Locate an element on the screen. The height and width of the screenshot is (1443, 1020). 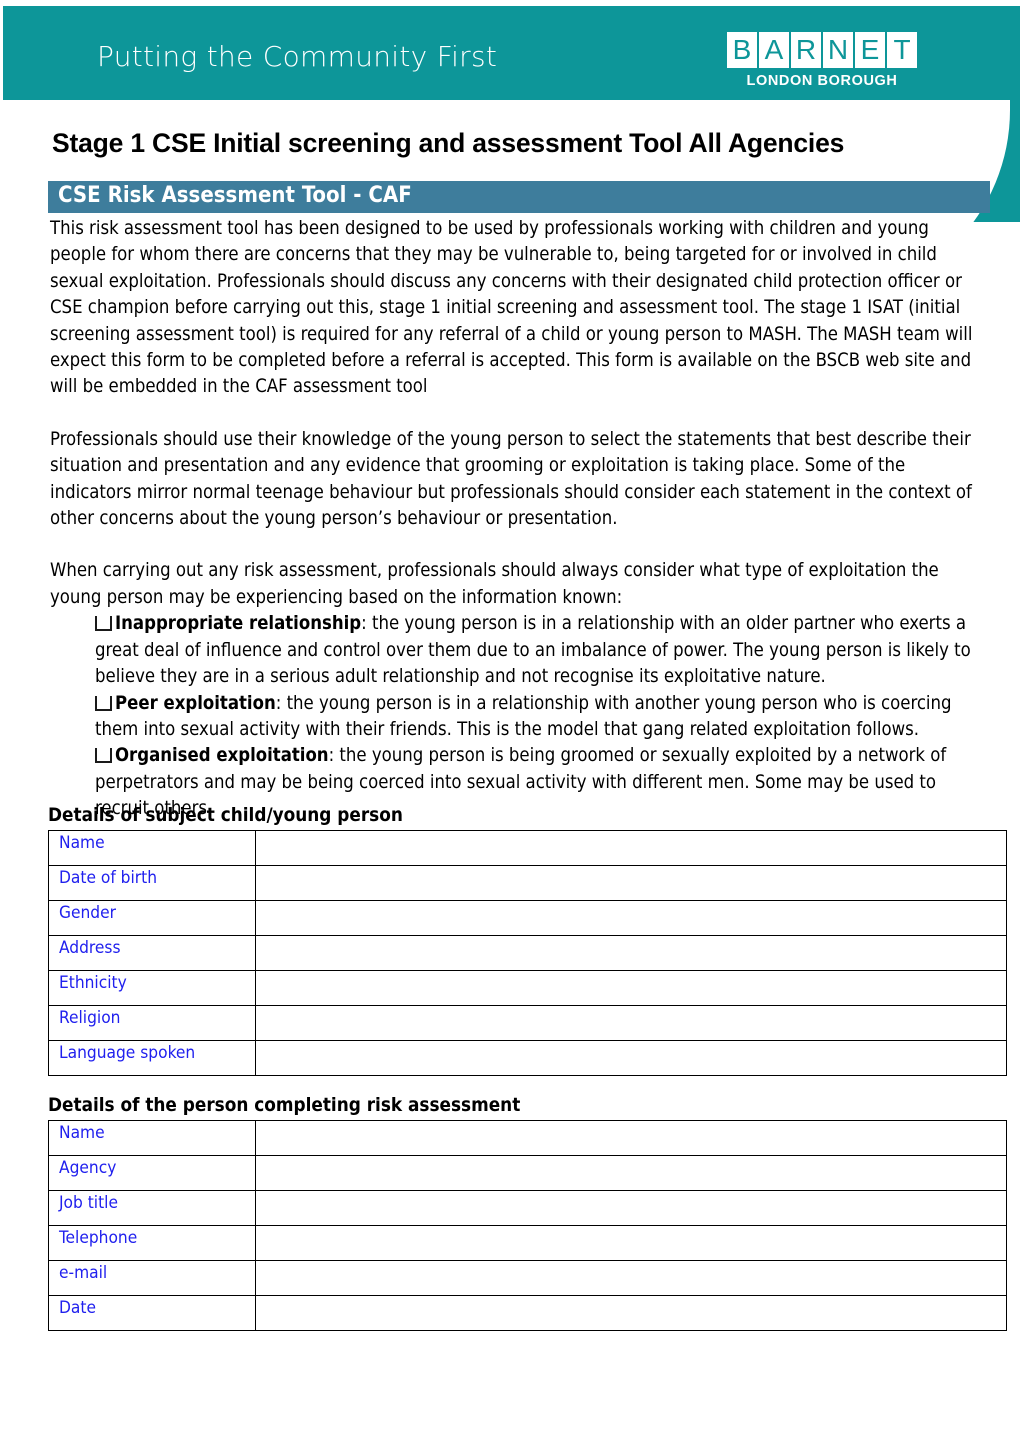
row-value-gender is located at coordinates (631, 918).